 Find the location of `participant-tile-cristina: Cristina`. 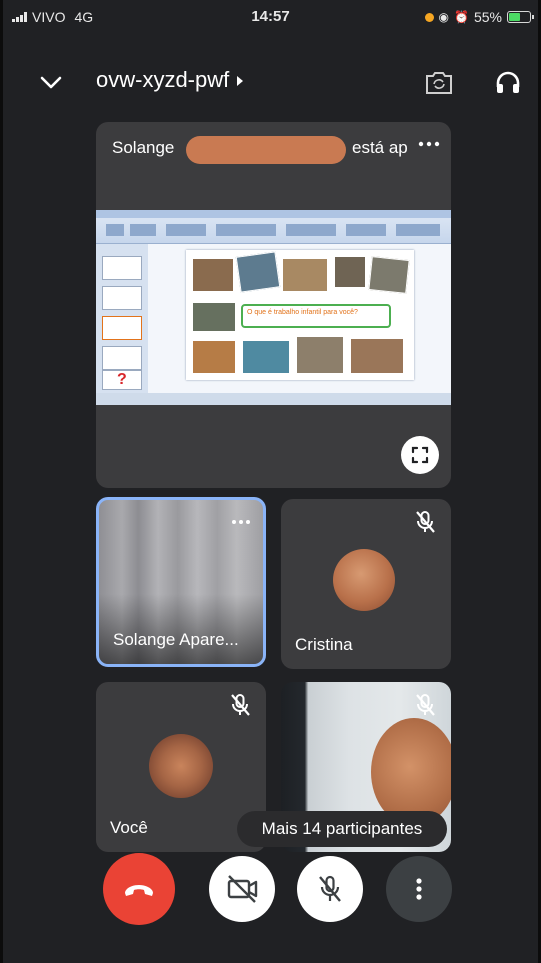

participant-tile-cristina: Cristina is located at coordinates (366, 584).